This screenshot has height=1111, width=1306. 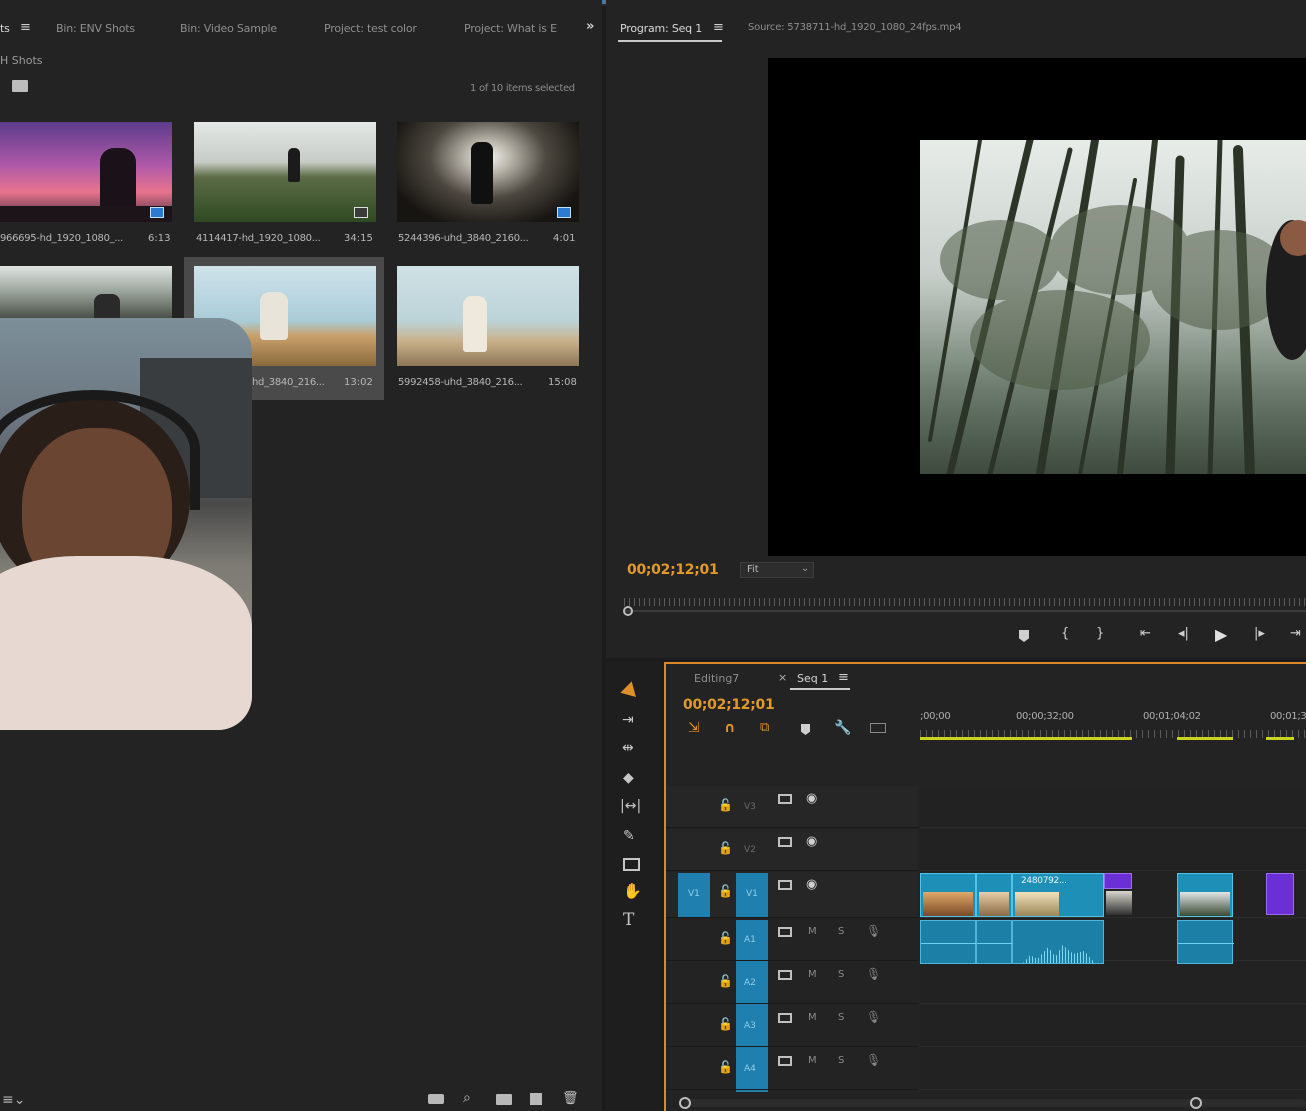 What do you see at coordinates (792, 807) in the screenshot?
I see `track-header-v3: 🔓 V3 ◉` at bounding box center [792, 807].